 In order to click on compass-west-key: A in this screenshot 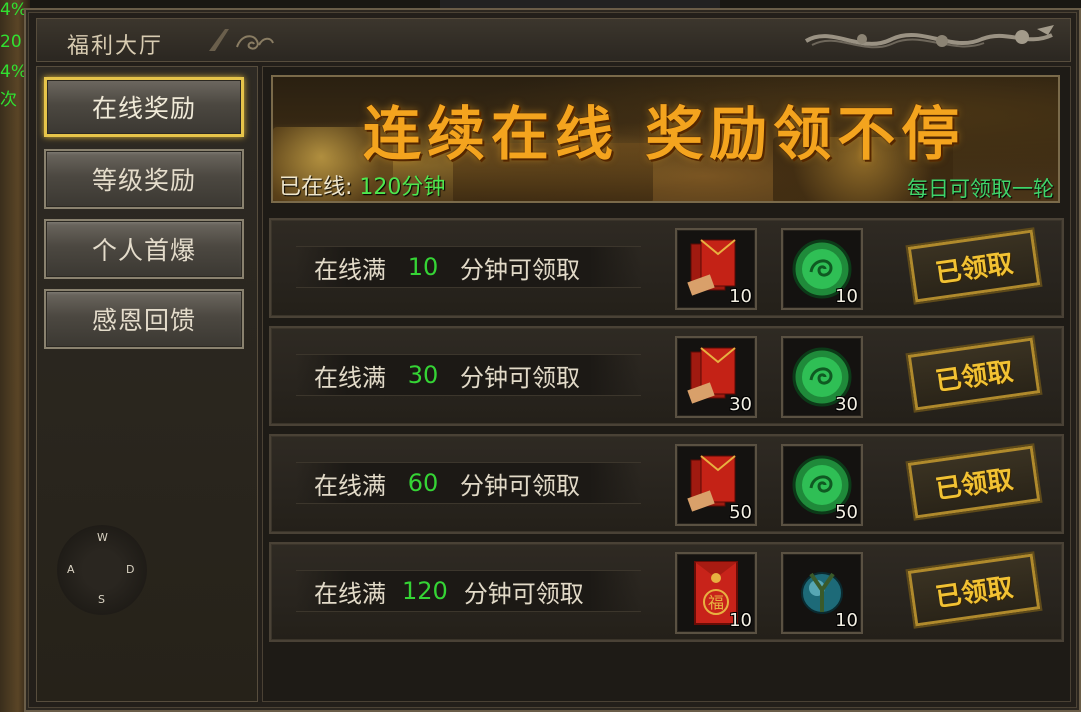, I will do `click(71, 569)`.